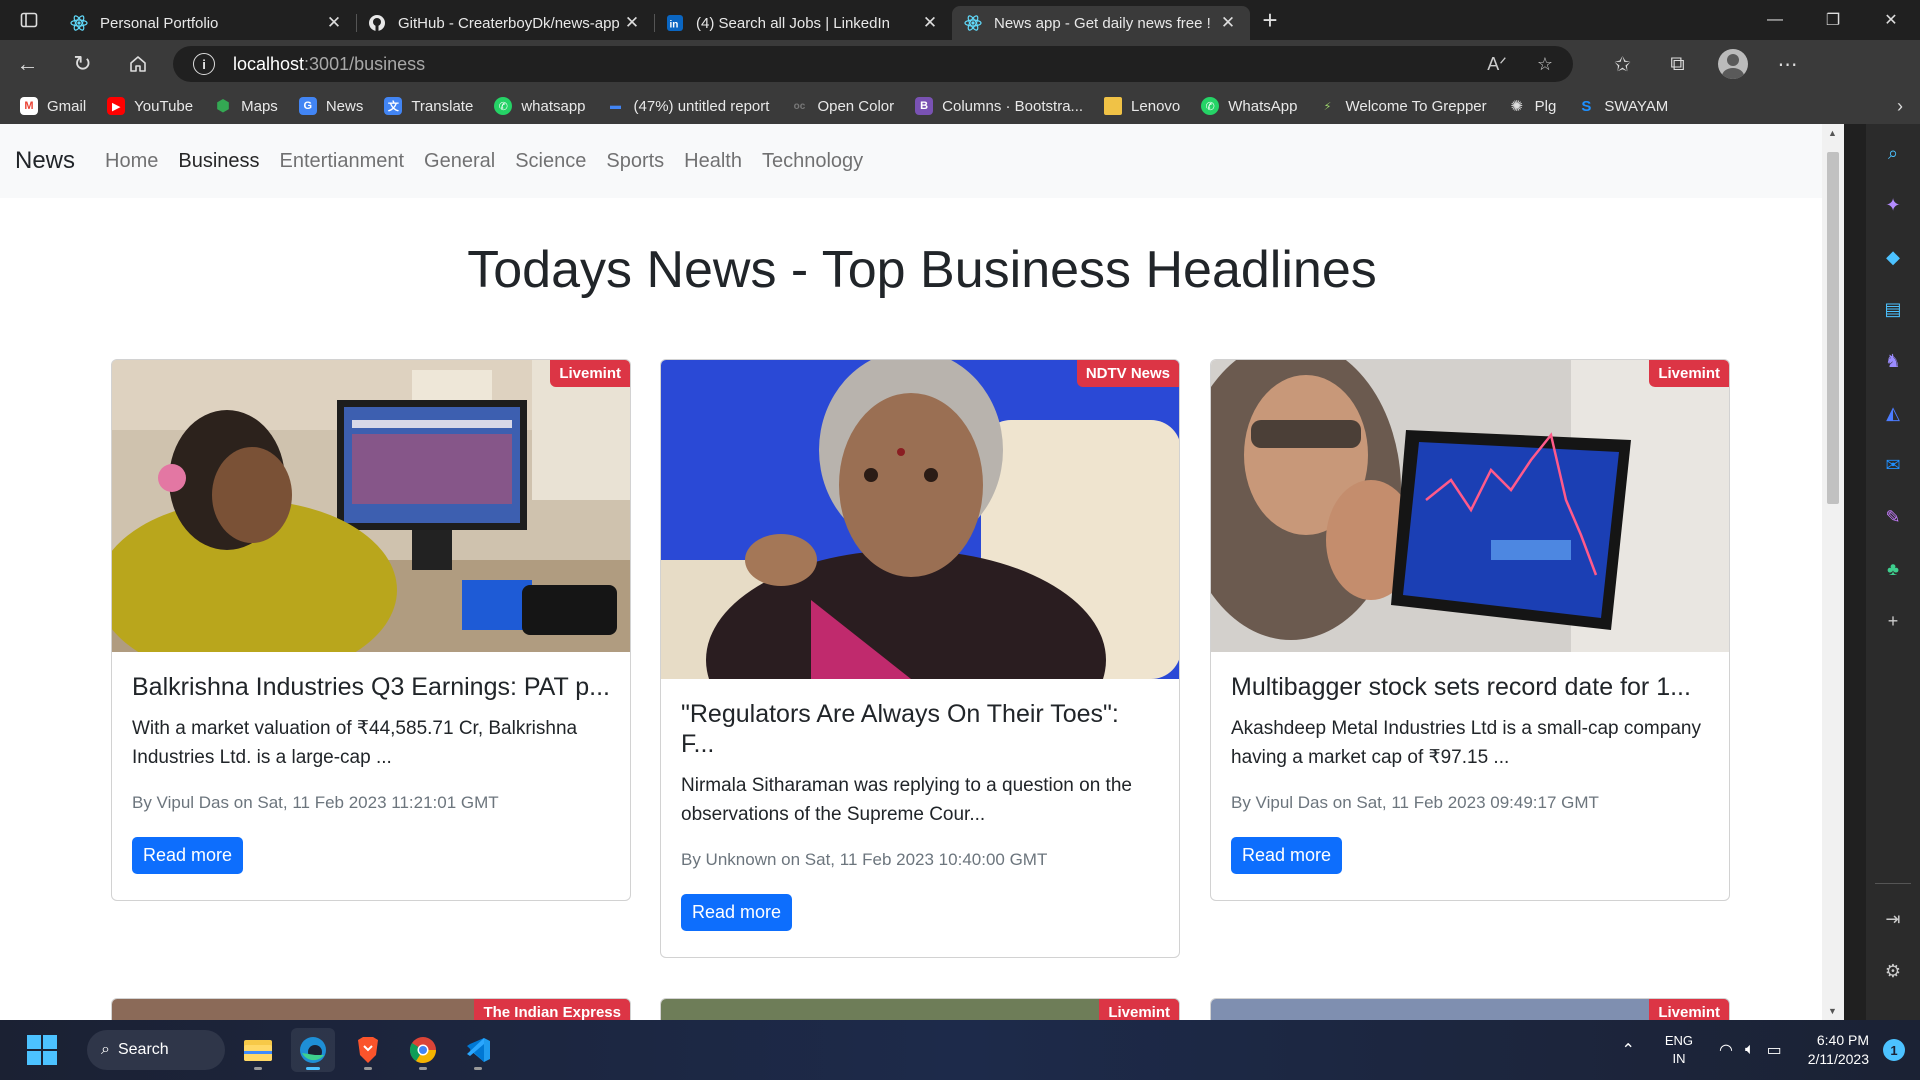 This screenshot has height=1080, width=1920. I want to click on bookmark-whatsapp-2: ✆ WhatsApp, so click(1249, 106).